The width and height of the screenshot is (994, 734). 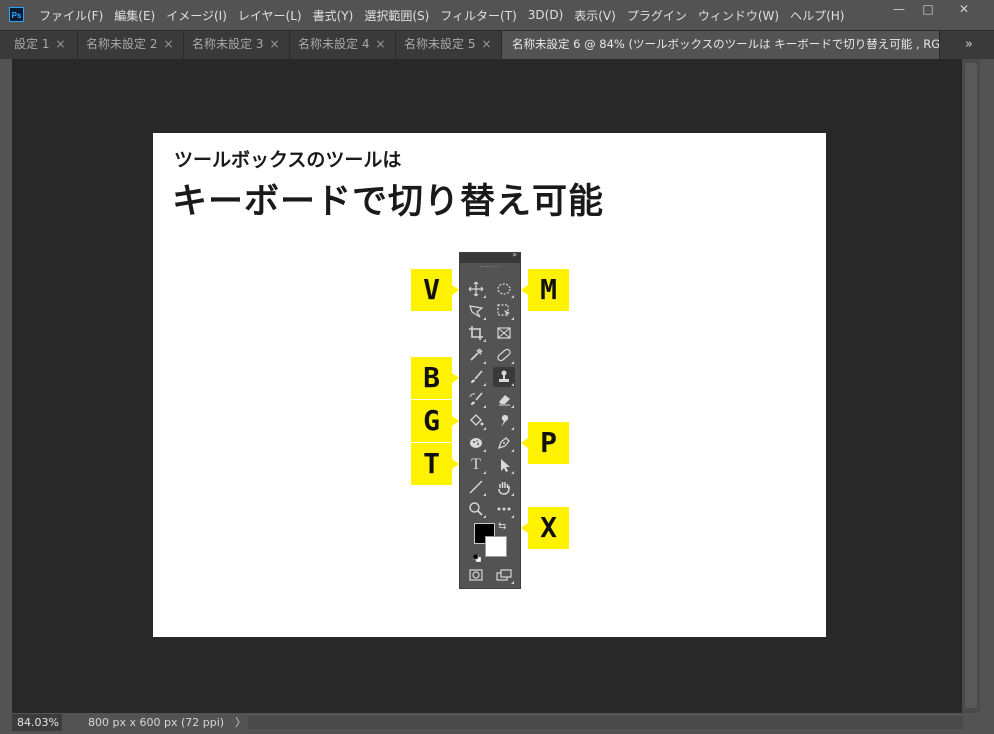 I want to click on ellipsis-icon, so click(x=504, y=509).